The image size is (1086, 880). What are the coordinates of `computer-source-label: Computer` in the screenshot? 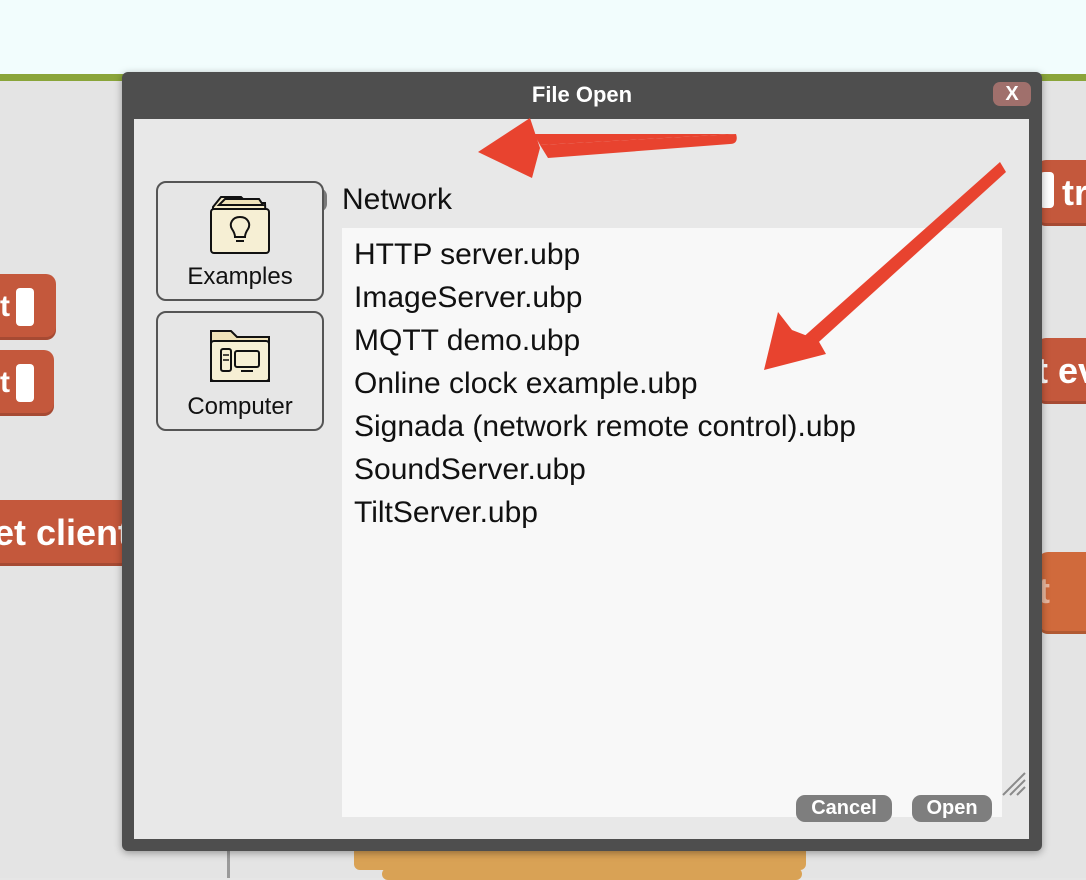 It's located at (240, 406).